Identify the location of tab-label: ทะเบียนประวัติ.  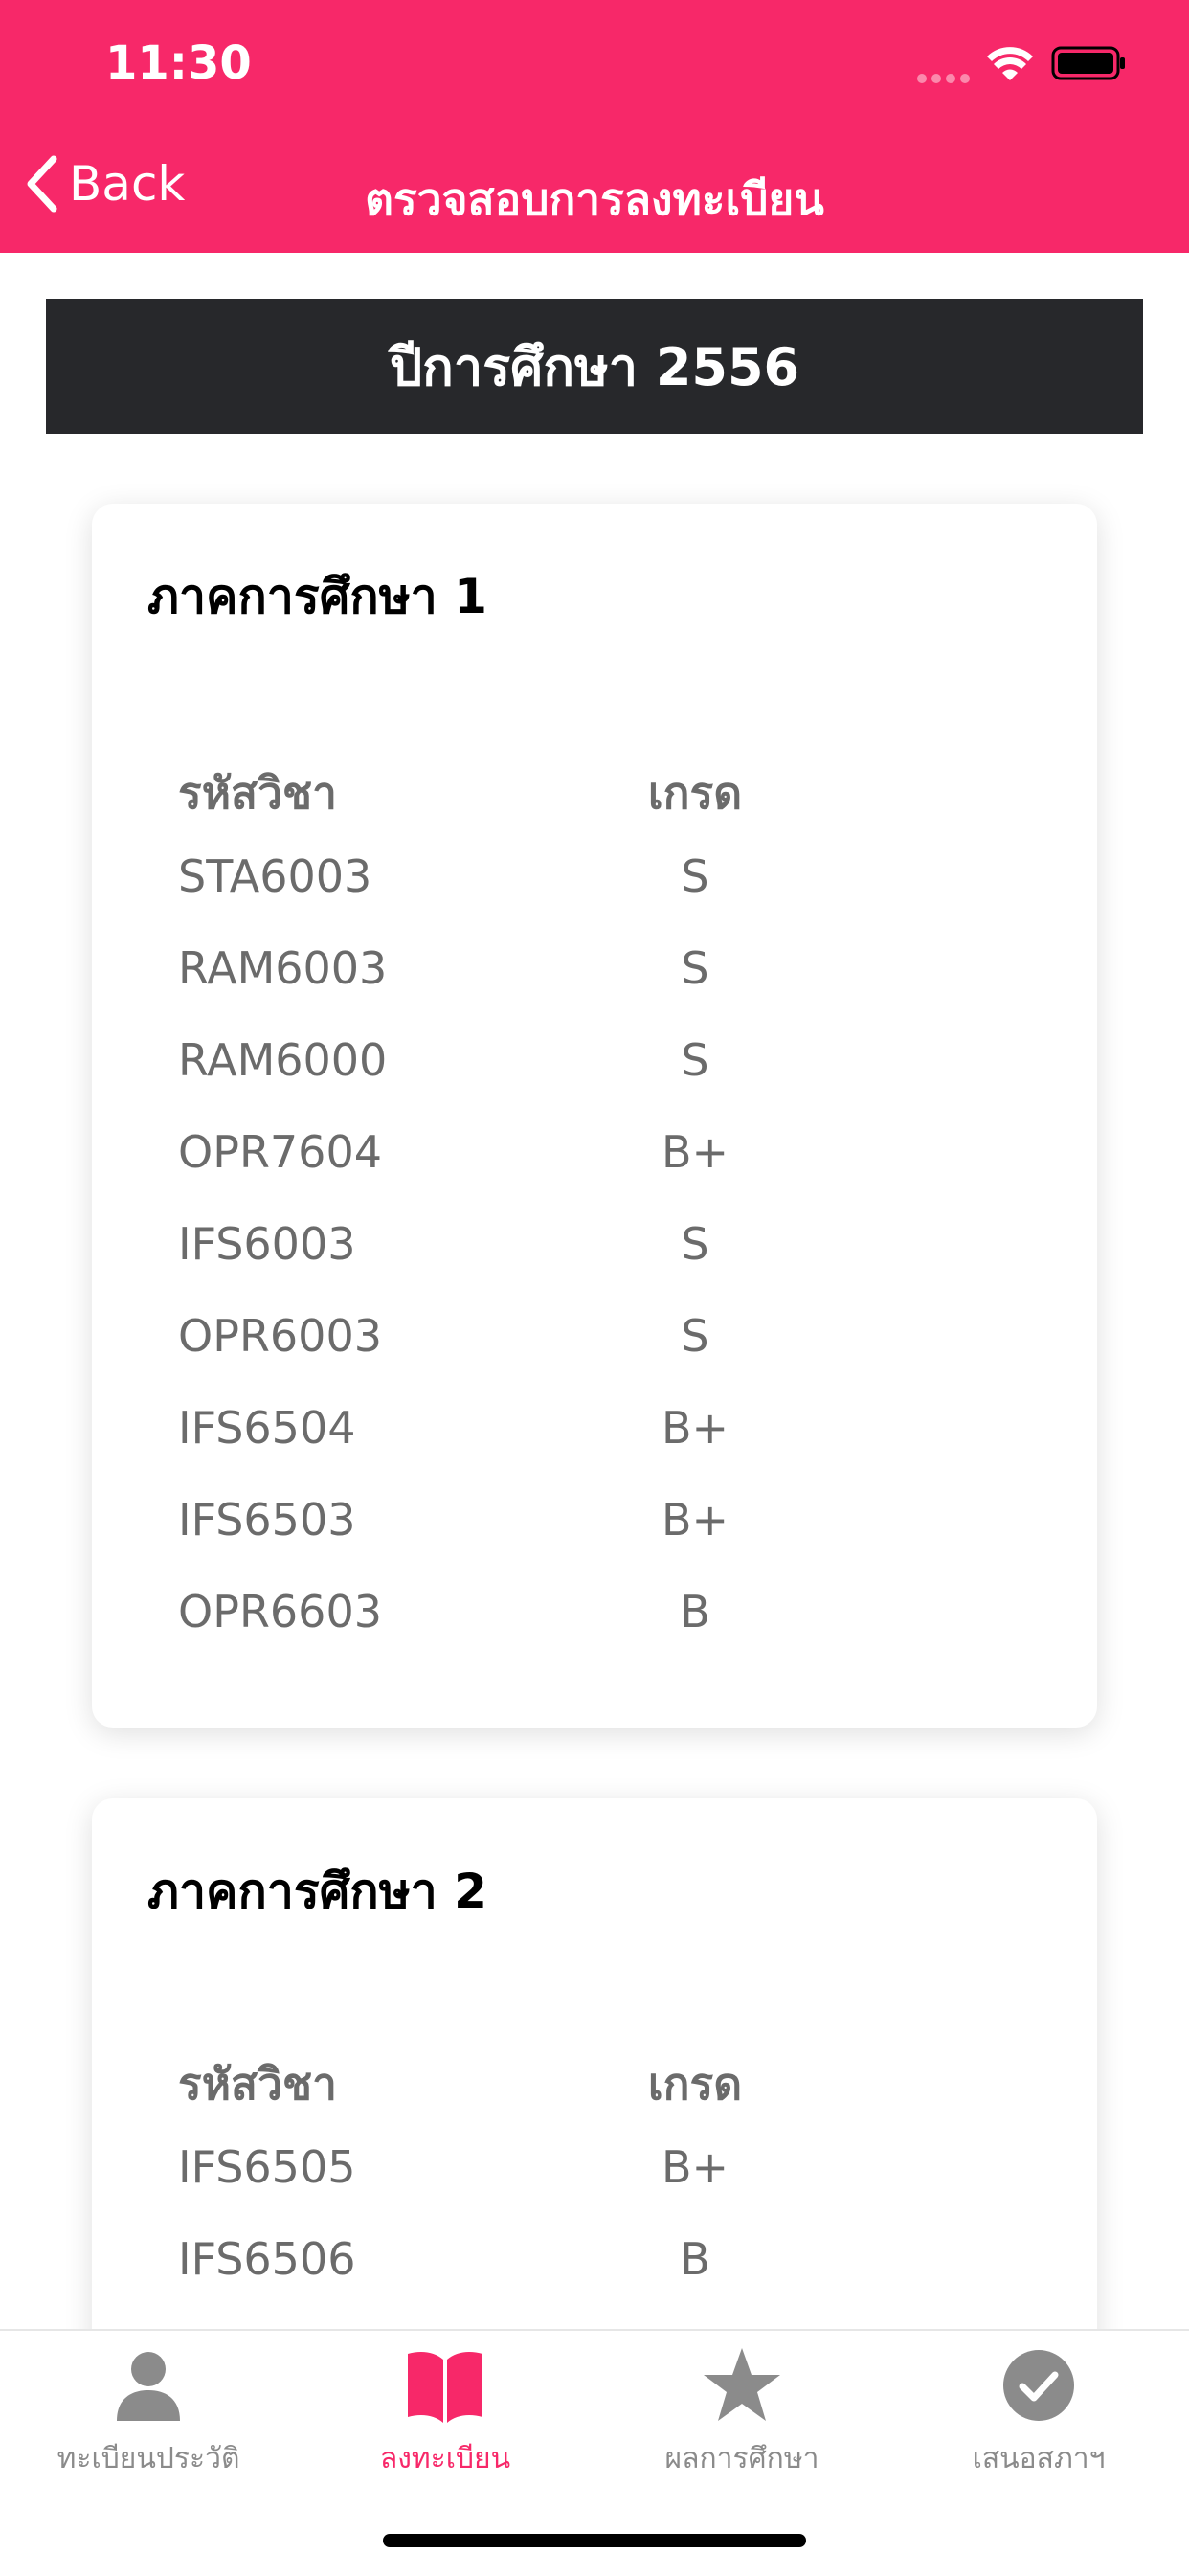
(148, 2458).